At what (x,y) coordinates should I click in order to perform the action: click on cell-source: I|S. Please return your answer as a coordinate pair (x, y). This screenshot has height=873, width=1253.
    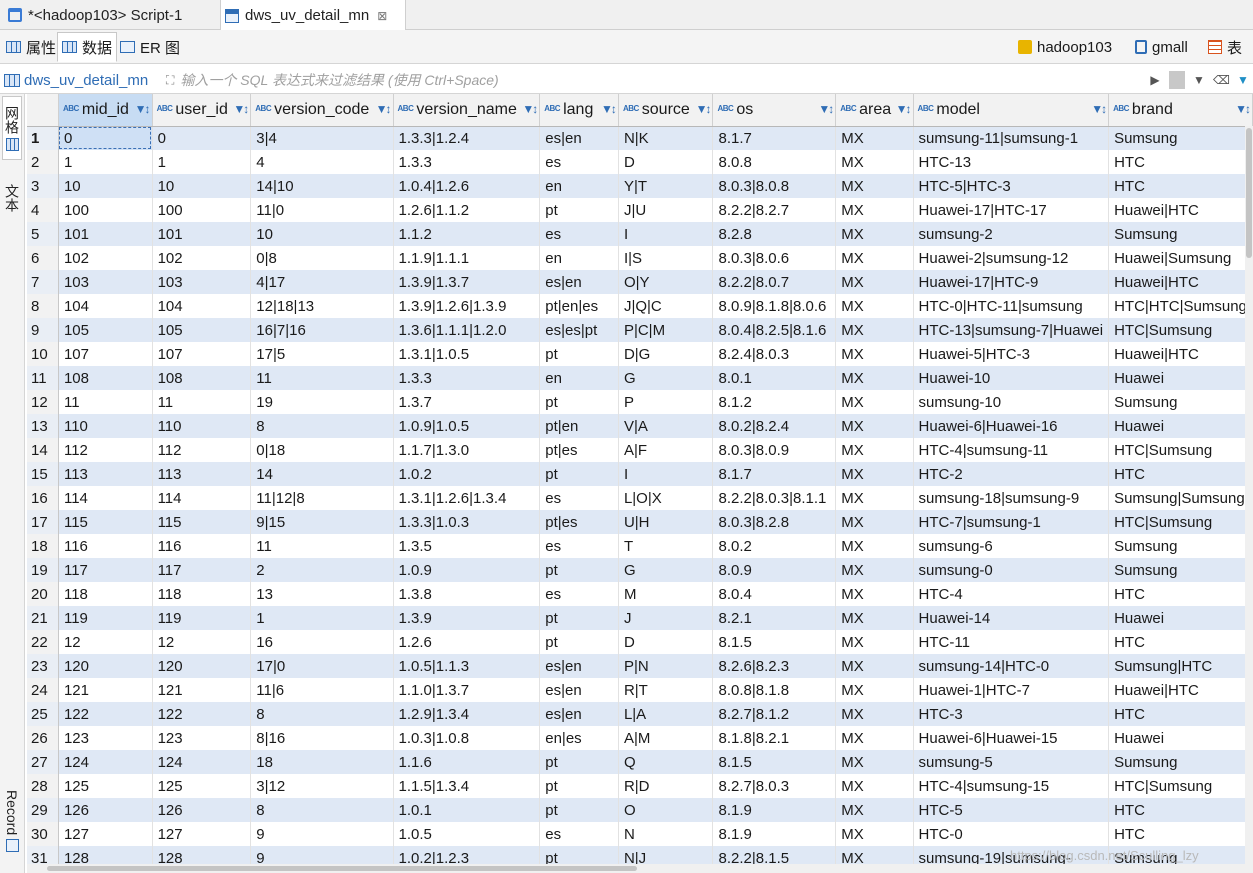
    Looking at the image, I should click on (666, 258).